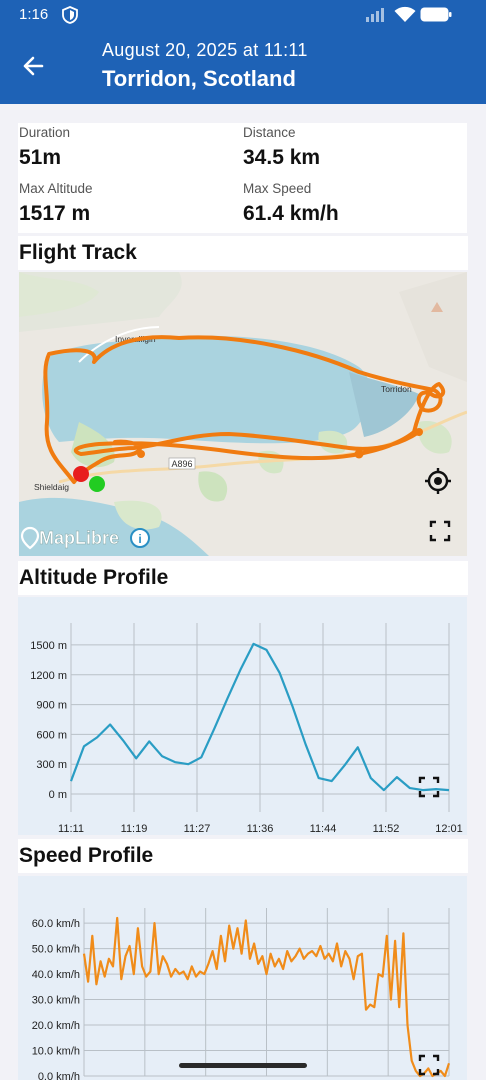  Describe the element at coordinates (97, 484) in the screenshot. I see `landing-marker` at that location.